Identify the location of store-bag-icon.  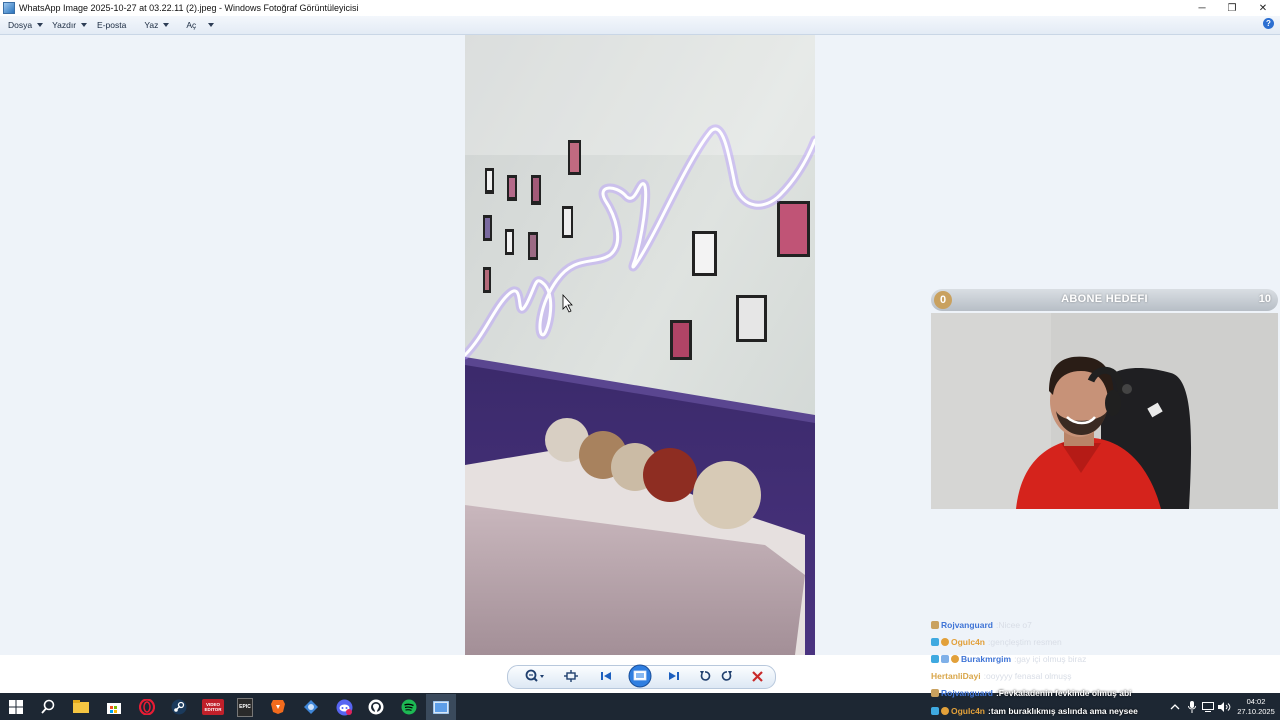
(114, 708).